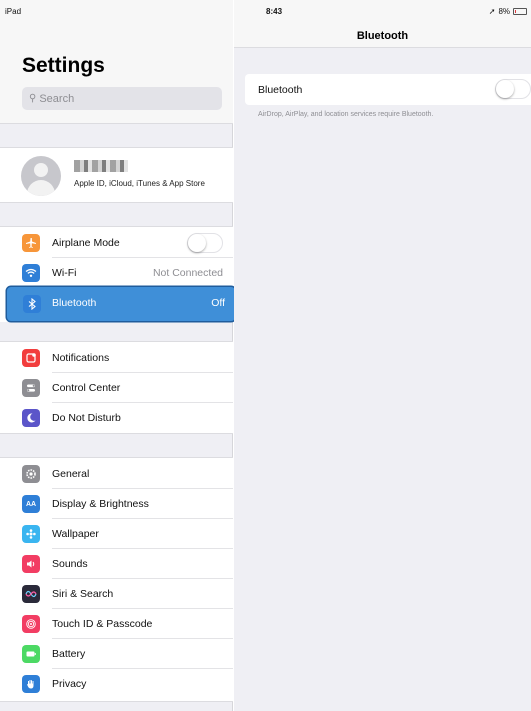 The width and height of the screenshot is (531, 711). What do you see at coordinates (116, 594) in the screenshot?
I see `sidebar-item-siri-search: Siri & Search` at bounding box center [116, 594].